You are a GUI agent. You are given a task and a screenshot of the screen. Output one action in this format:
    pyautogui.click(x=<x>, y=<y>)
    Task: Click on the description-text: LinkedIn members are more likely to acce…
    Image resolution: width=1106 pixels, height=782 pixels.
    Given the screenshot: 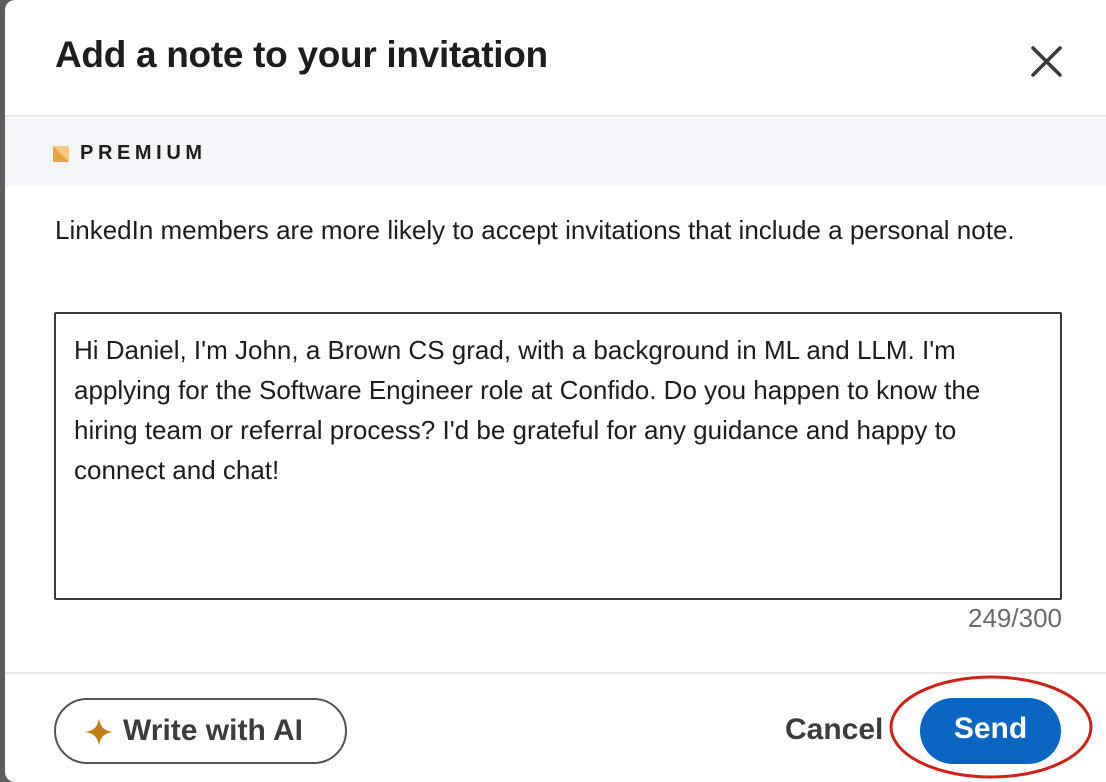 What is the action you would take?
    pyautogui.click(x=535, y=230)
    